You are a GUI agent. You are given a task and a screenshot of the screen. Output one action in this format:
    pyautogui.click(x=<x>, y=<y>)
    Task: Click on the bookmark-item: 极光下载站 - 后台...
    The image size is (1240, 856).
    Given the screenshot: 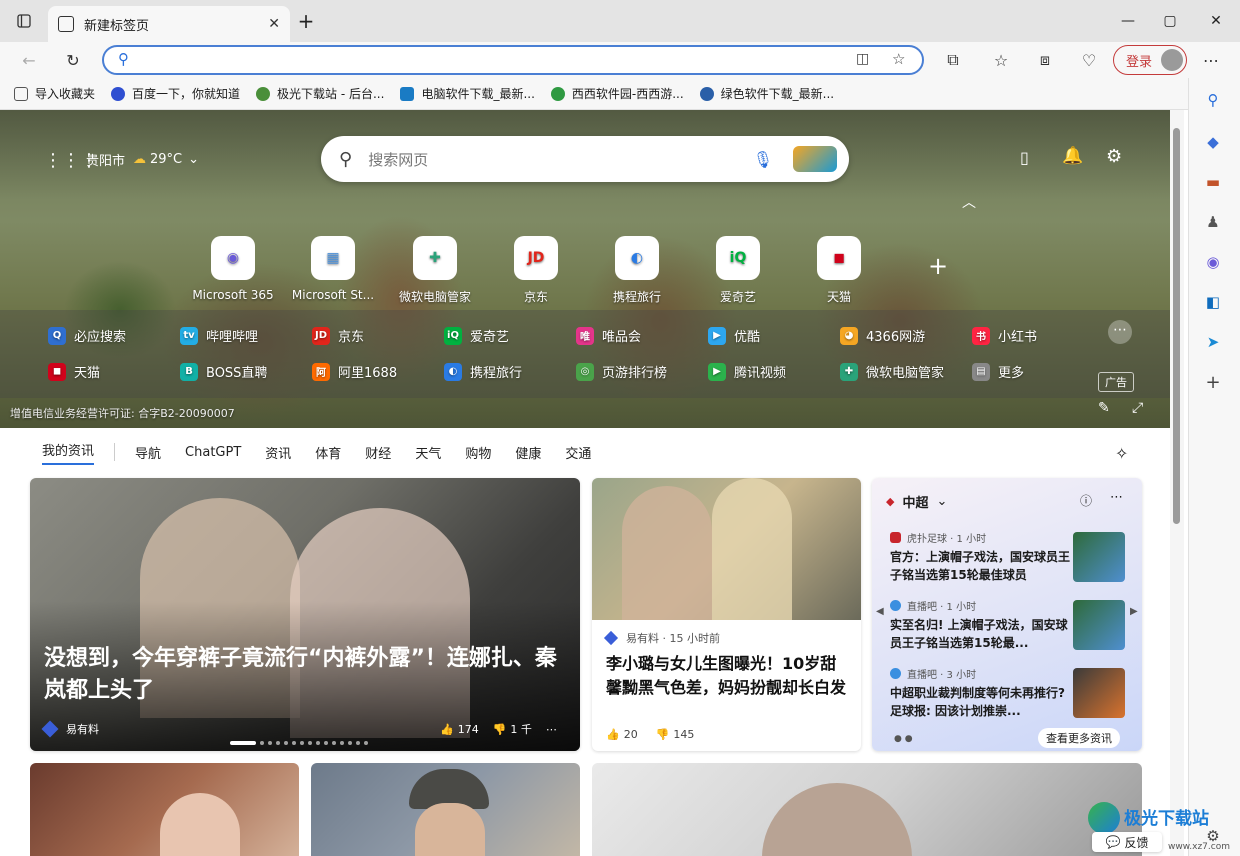 What is the action you would take?
    pyautogui.click(x=320, y=93)
    